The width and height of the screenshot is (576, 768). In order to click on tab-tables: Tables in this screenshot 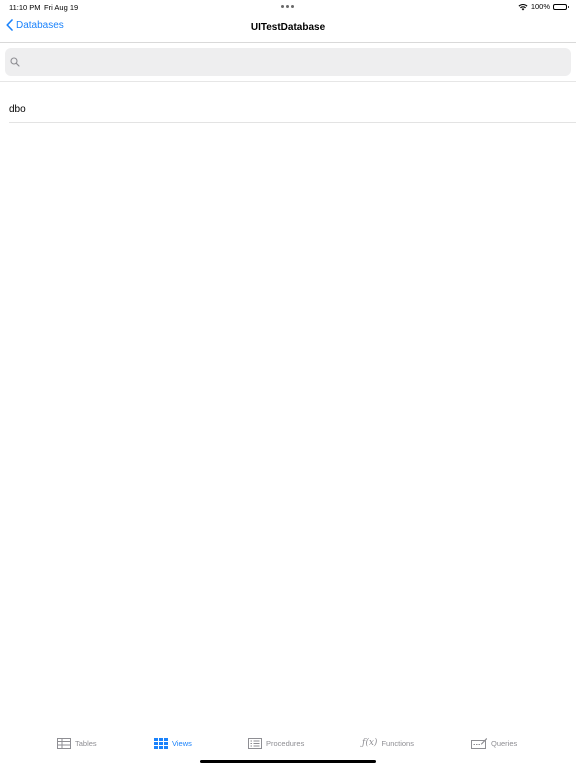, I will do `click(77, 743)`.